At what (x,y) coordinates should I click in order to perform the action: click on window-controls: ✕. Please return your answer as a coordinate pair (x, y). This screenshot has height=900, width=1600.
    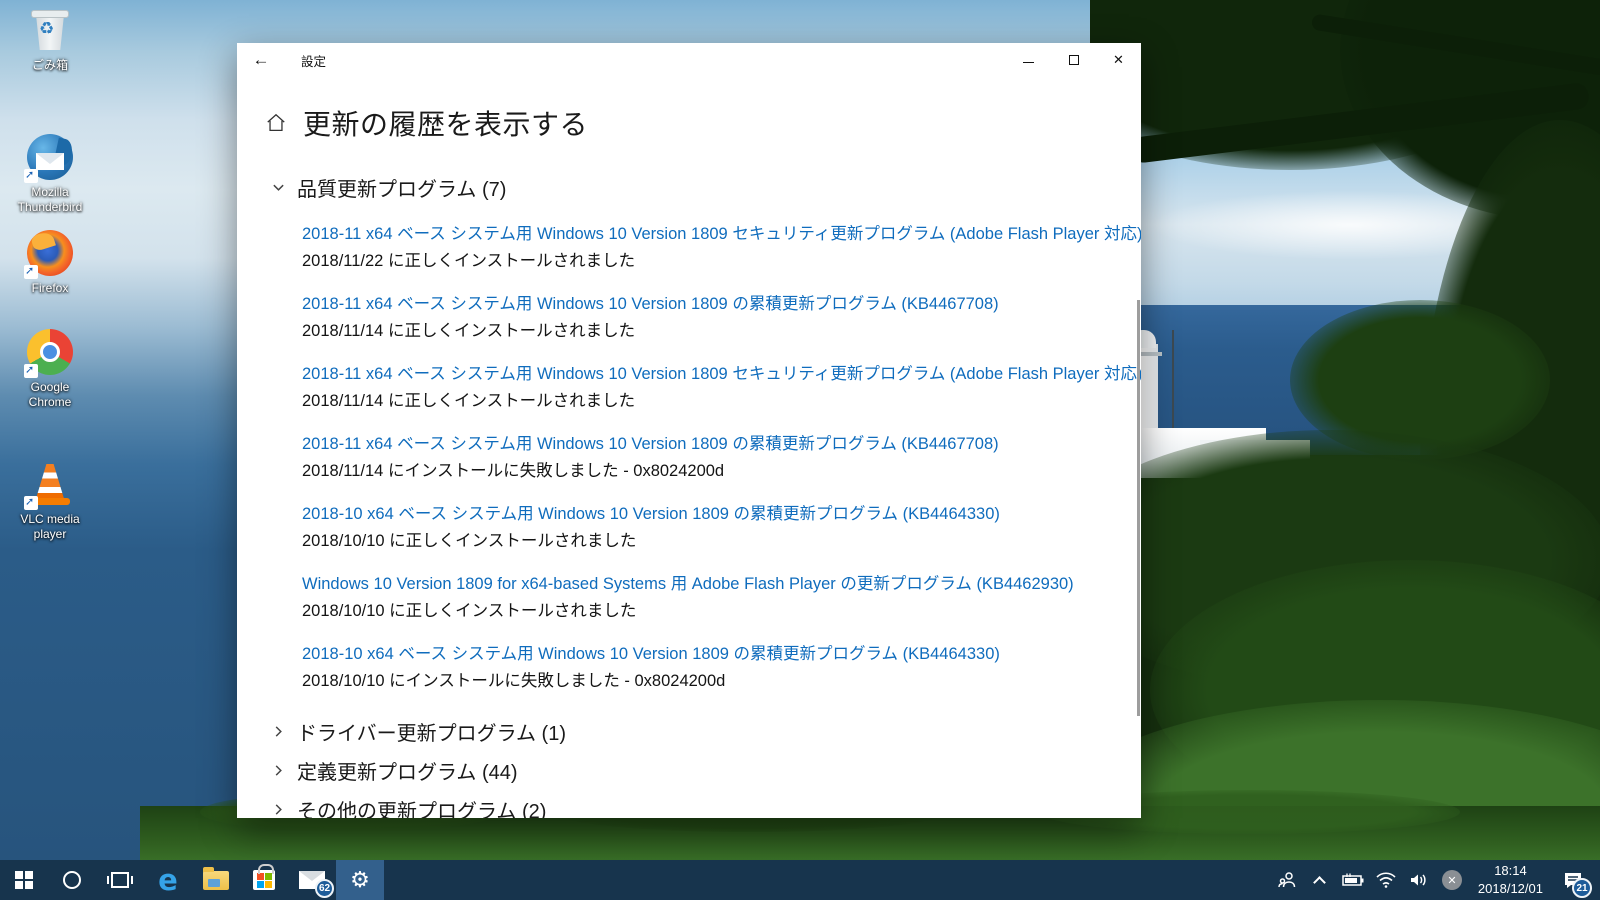
    Looking at the image, I should click on (1073, 60).